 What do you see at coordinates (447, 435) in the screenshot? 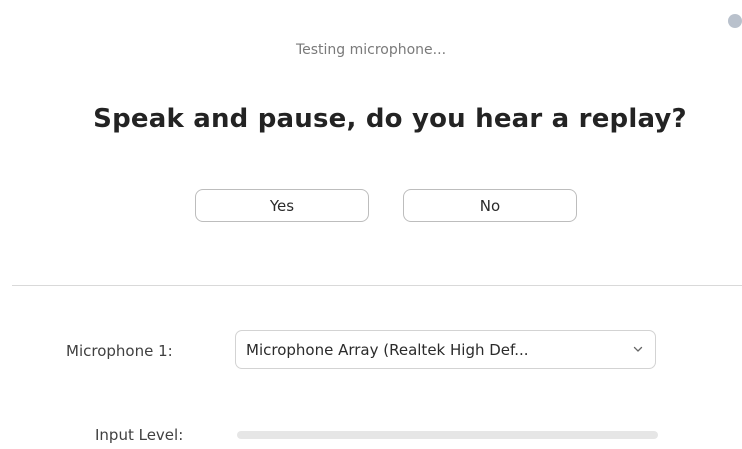
I see `input-level-meter` at bounding box center [447, 435].